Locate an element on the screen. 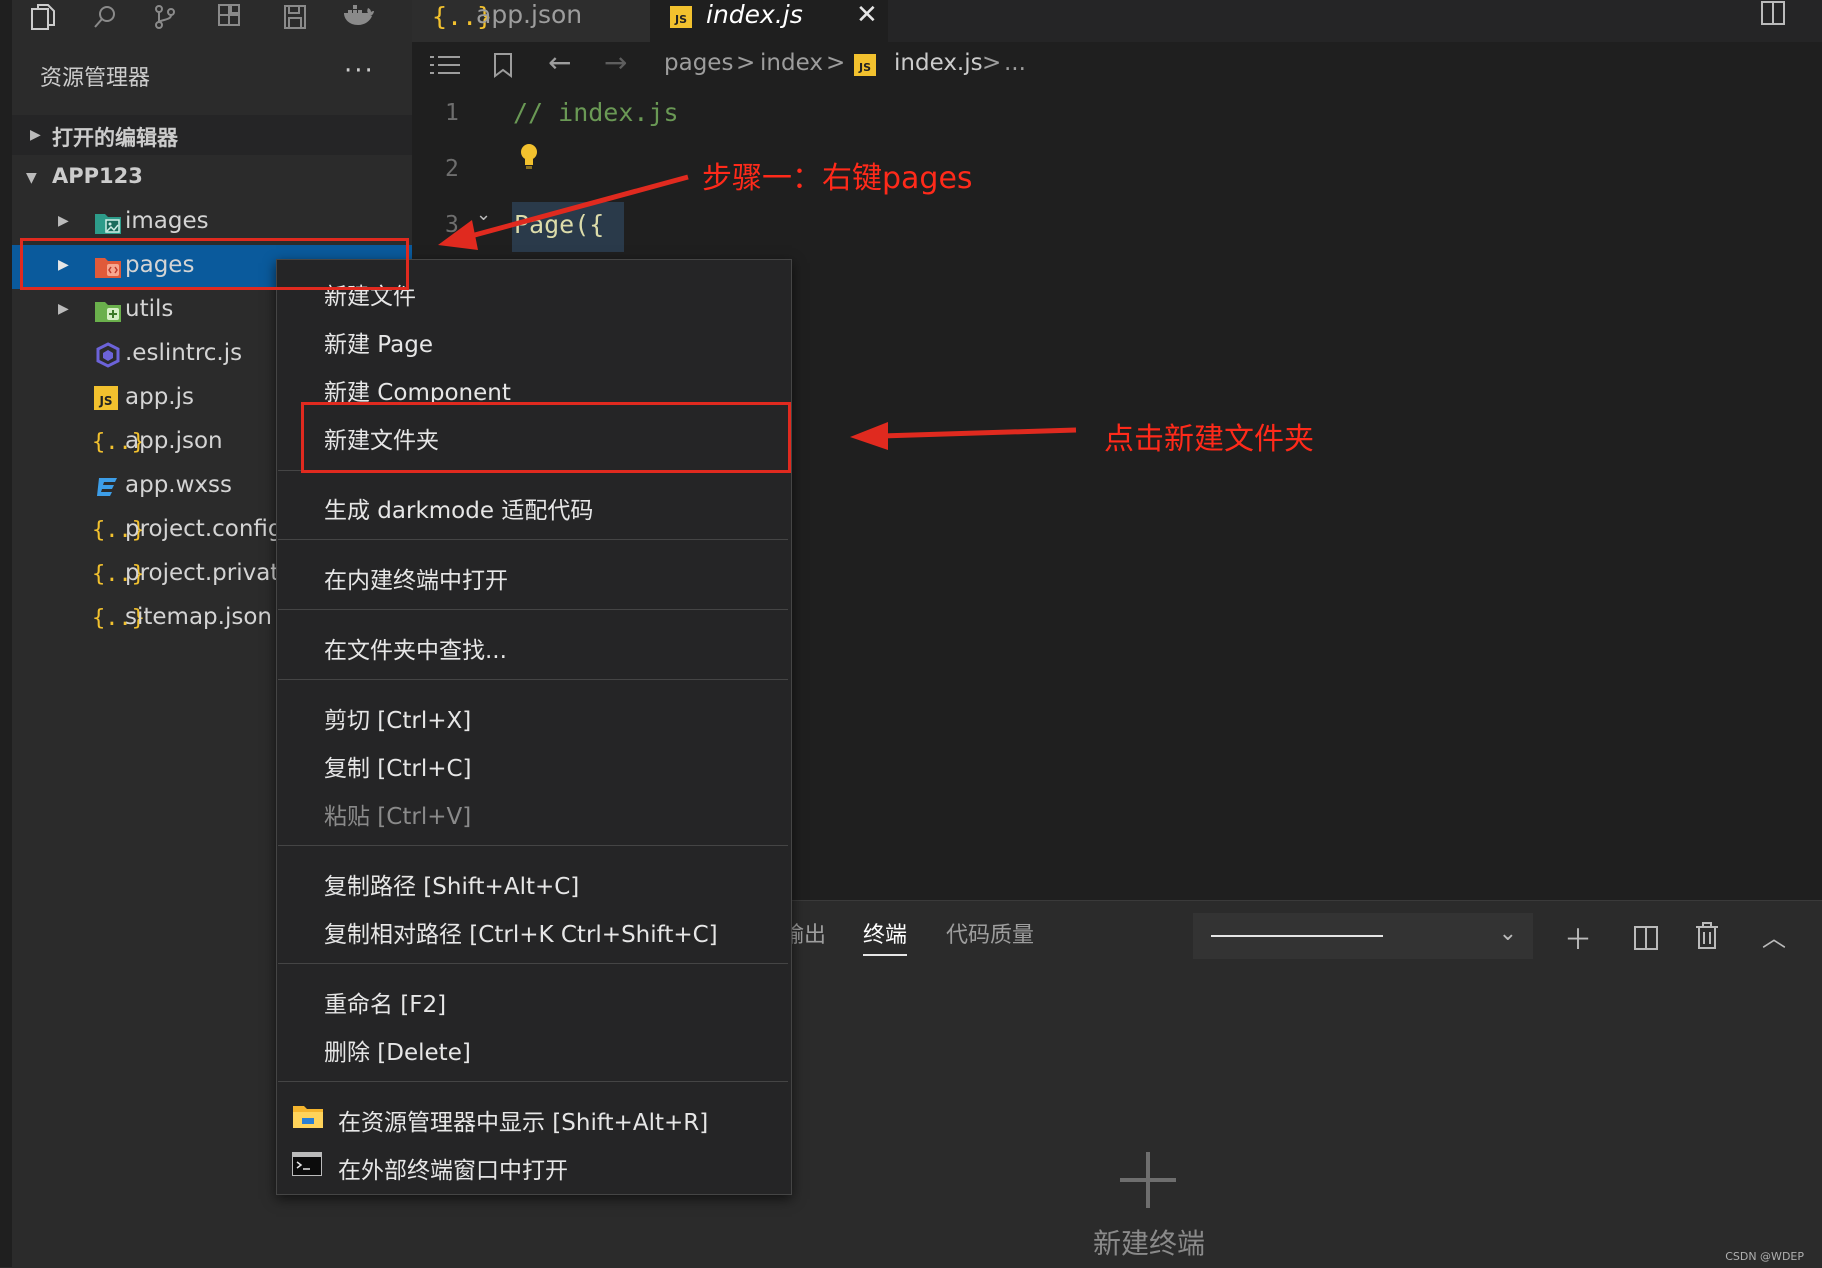 The height and width of the screenshot is (1268, 1822). menu-item-cut: 剪切 [Ctrl+X] is located at coordinates (397, 718).